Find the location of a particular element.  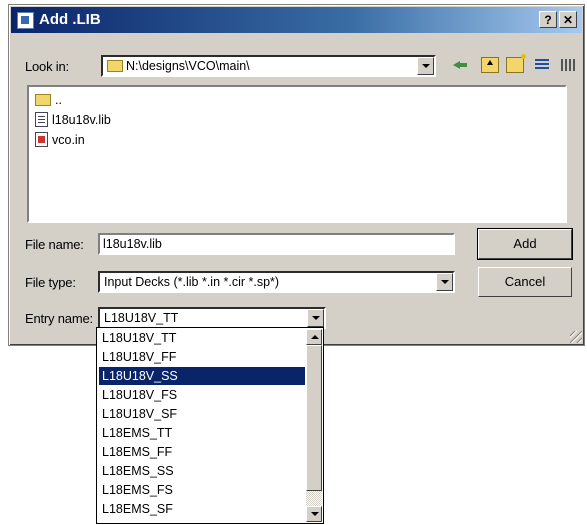

entry-name-value: L18U18V_TT is located at coordinates (141, 318).